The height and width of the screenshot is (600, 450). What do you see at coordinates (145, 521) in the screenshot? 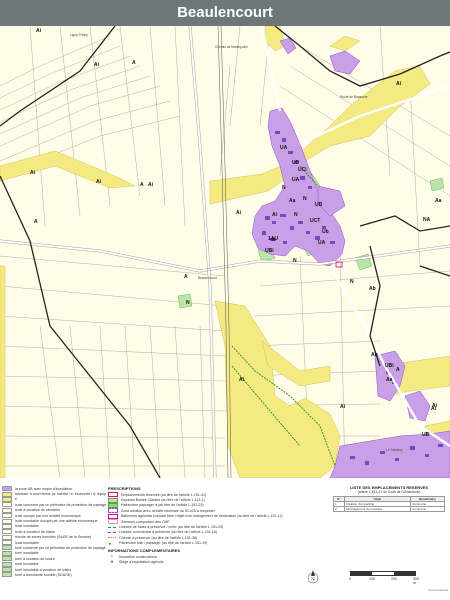
I see `prescription-label: Secteurs comportant des OAP` at bounding box center [145, 521].